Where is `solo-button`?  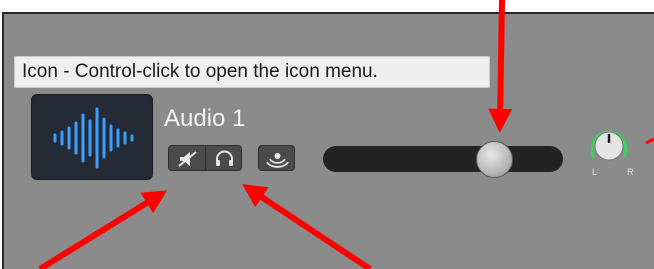
solo-button is located at coordinates (223, 158).